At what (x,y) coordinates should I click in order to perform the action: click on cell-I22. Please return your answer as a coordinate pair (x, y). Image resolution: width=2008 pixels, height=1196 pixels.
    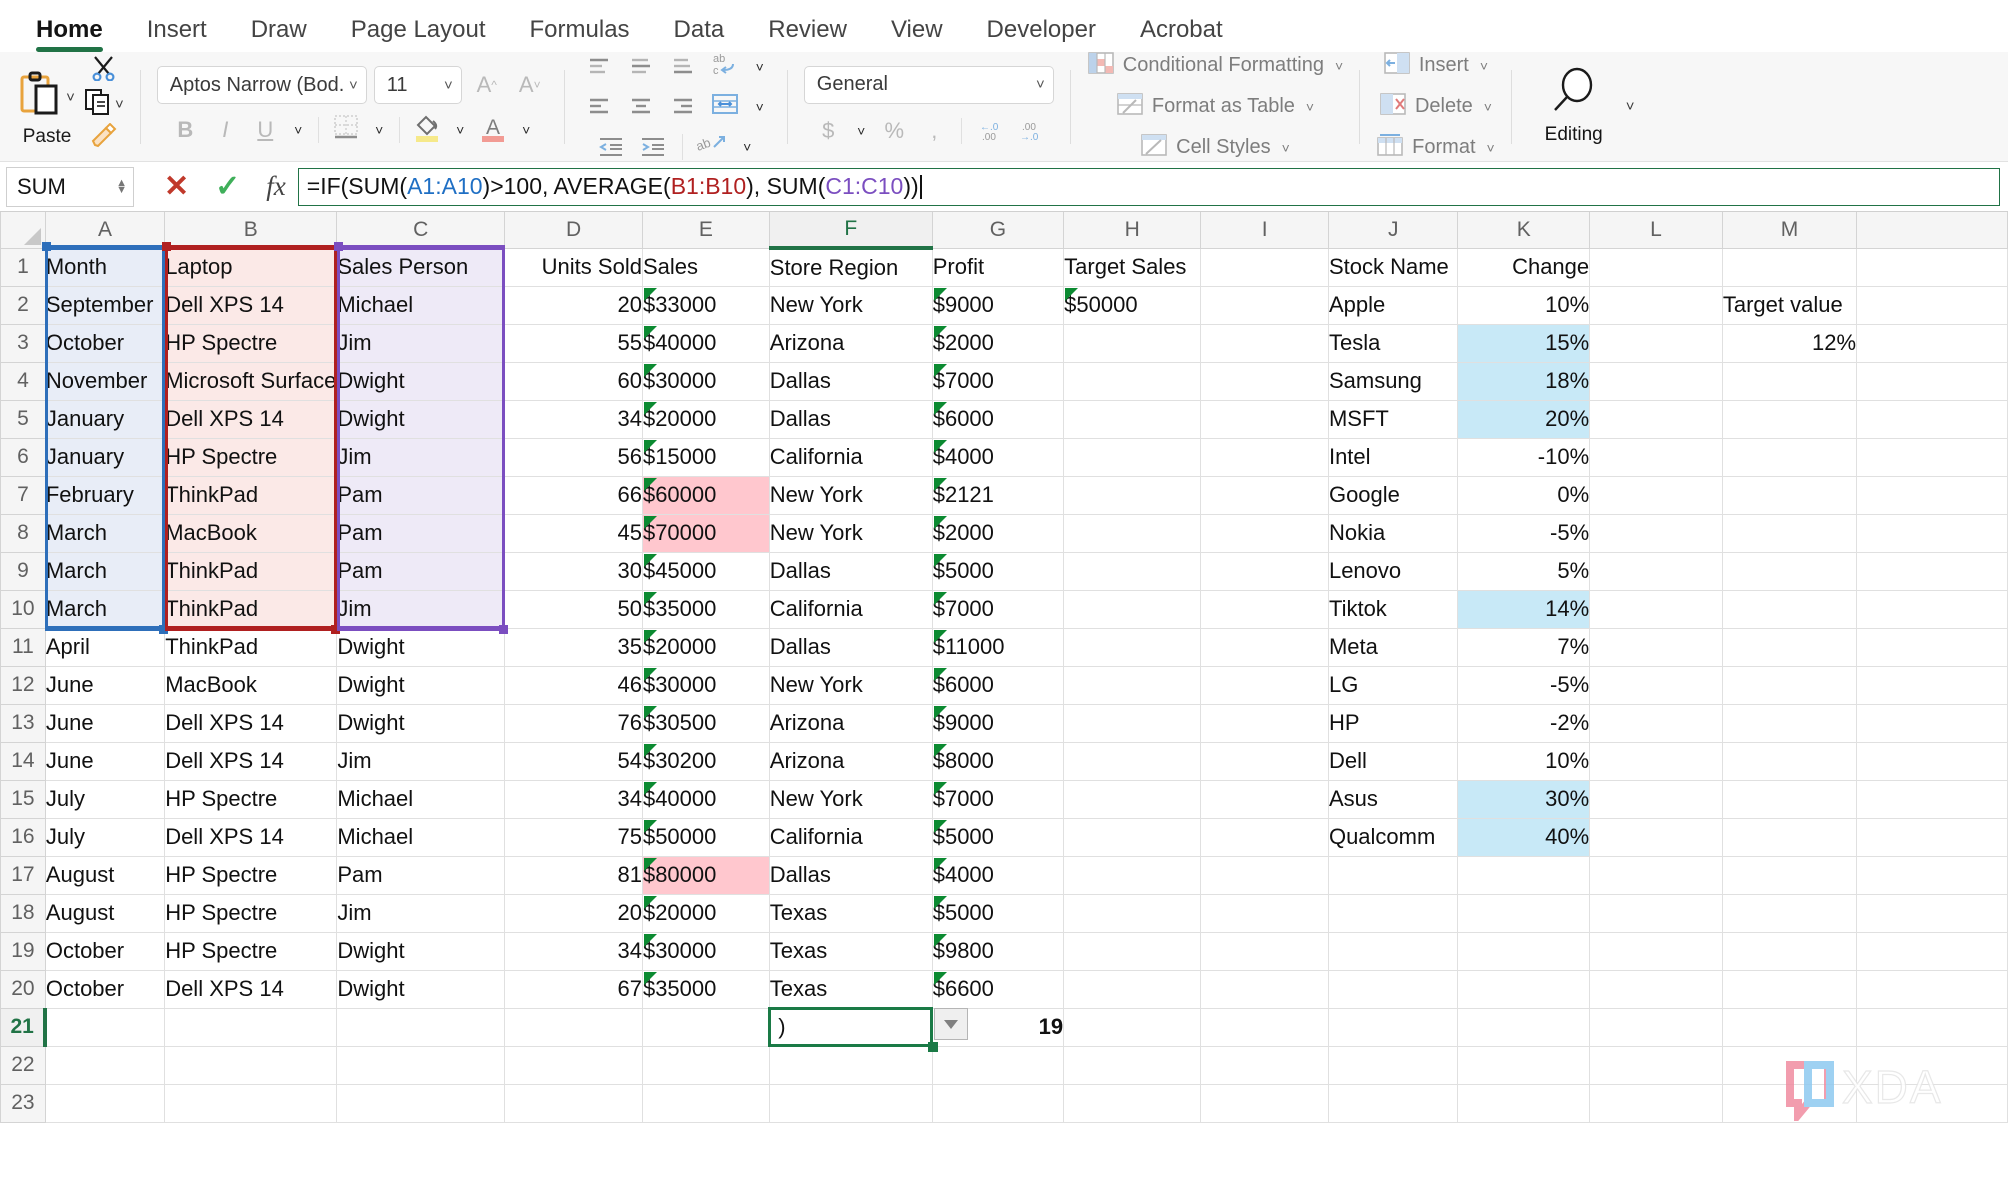
    Looking at the image, I should click on (1264, 1065).